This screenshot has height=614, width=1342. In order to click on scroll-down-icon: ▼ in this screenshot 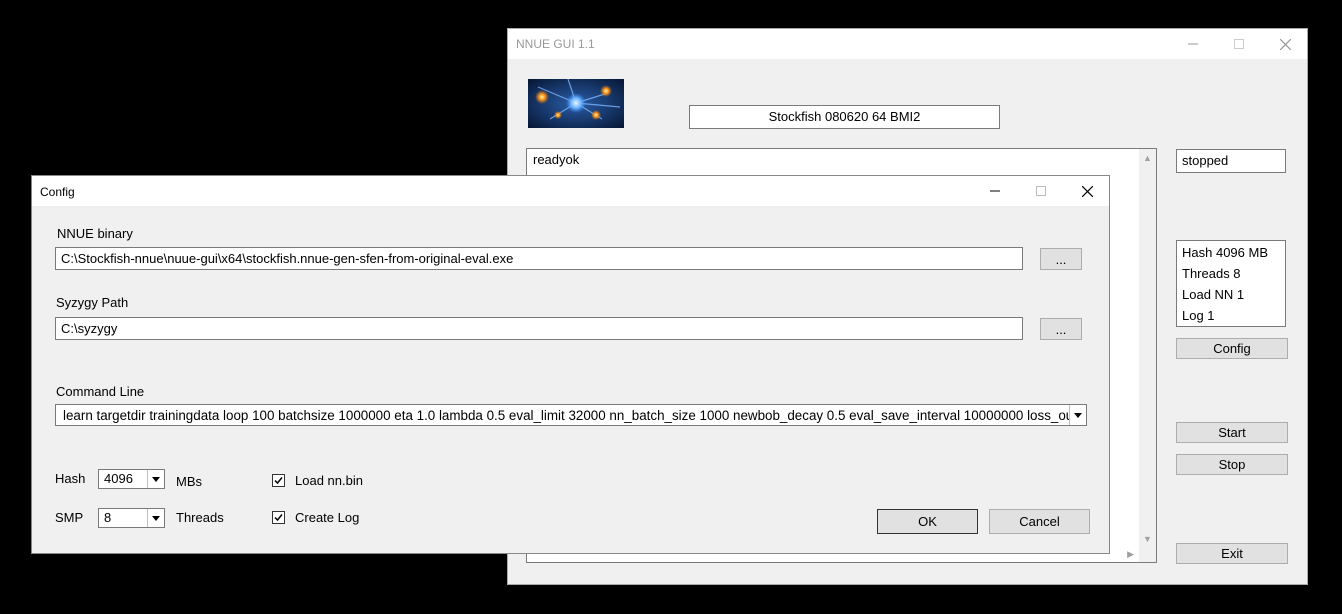, I will do `click(1147, 539)`.